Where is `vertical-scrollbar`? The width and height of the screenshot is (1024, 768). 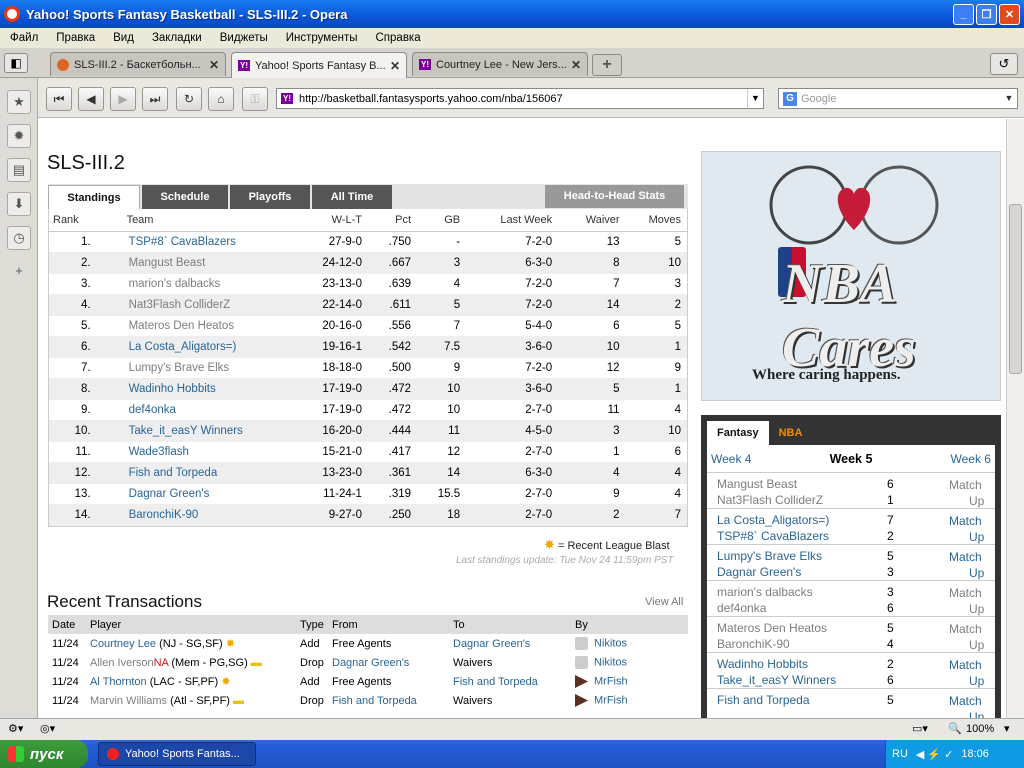 vertical-scrollbar is located at coordinates (1015, 418).